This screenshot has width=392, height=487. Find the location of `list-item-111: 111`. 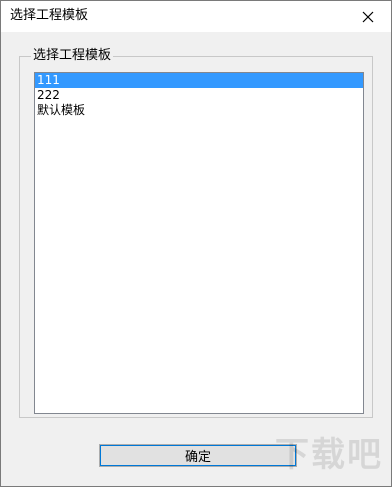

list-item-111: 111 is located at coordinates (199, 80).